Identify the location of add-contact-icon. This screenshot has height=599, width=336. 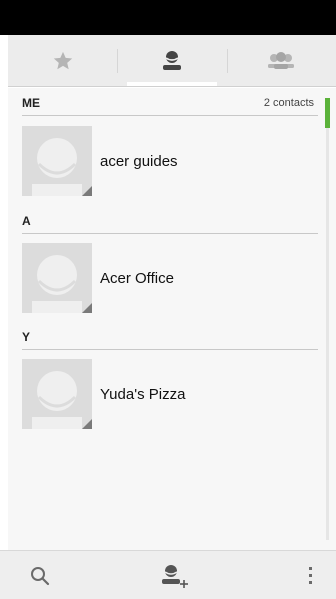
(175, 576).